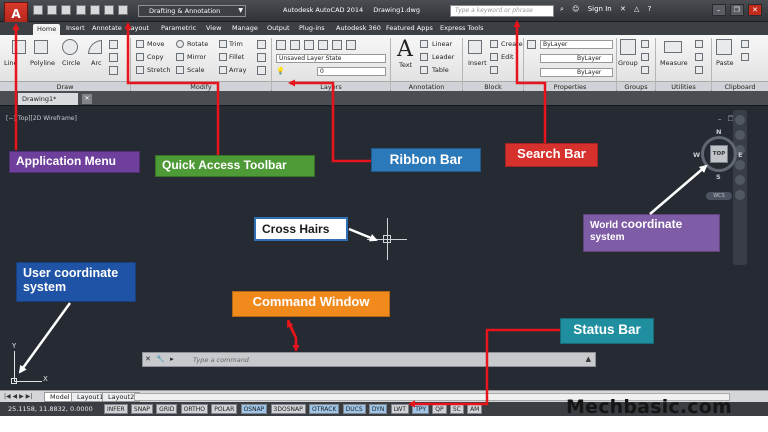 The image size is (768, 432). What do you see at coordinates (52, 10) in the screenshot?
I see `open-file-icon` at bounding box center [52, 10].